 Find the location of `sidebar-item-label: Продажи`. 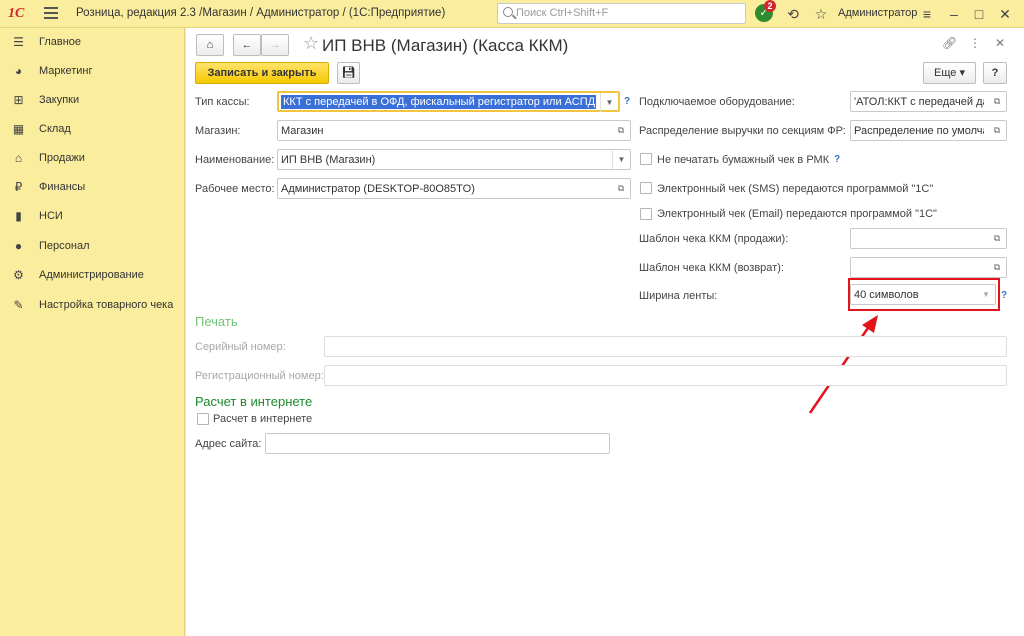

sidebar-item-label: Продажи is located at coordinates (62, 158).